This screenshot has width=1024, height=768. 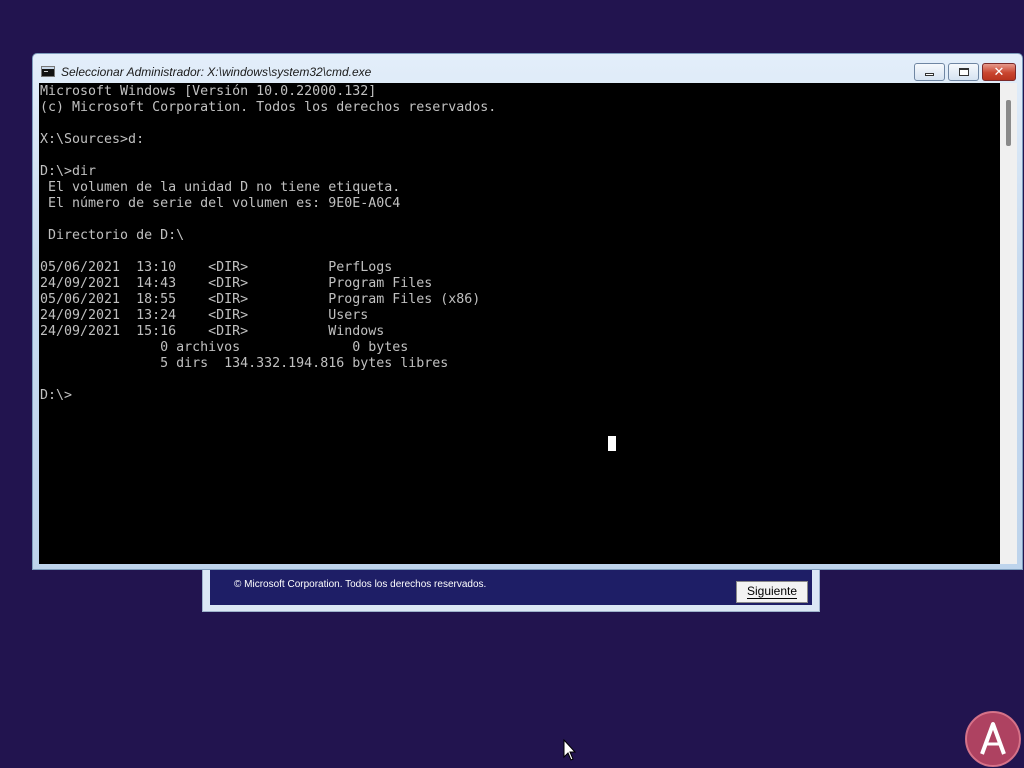 I want to click on next-button-label: Siguiente, so click(x=772, y=591).